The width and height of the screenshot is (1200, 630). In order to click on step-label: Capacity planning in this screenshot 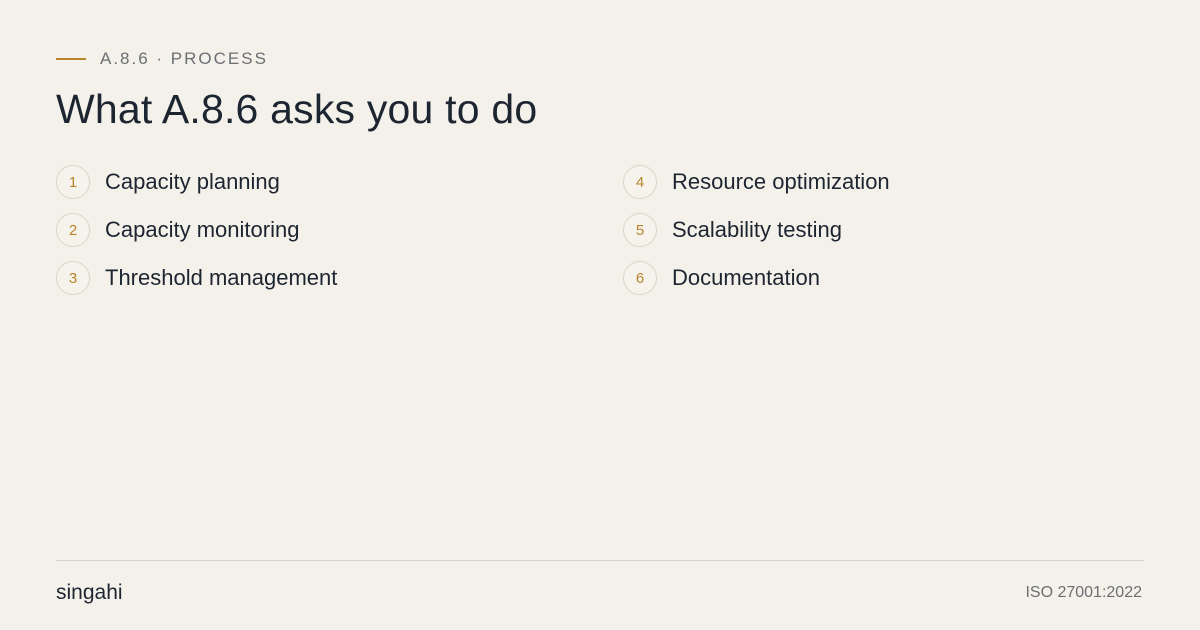, I will do `click(192, 181)`.